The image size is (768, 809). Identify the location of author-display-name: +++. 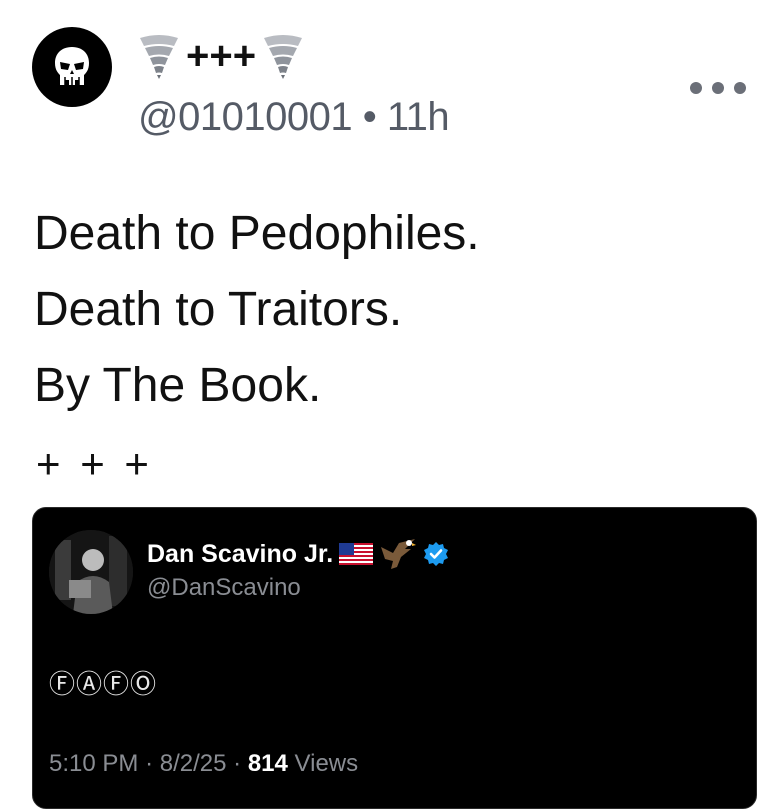
(221, 56).